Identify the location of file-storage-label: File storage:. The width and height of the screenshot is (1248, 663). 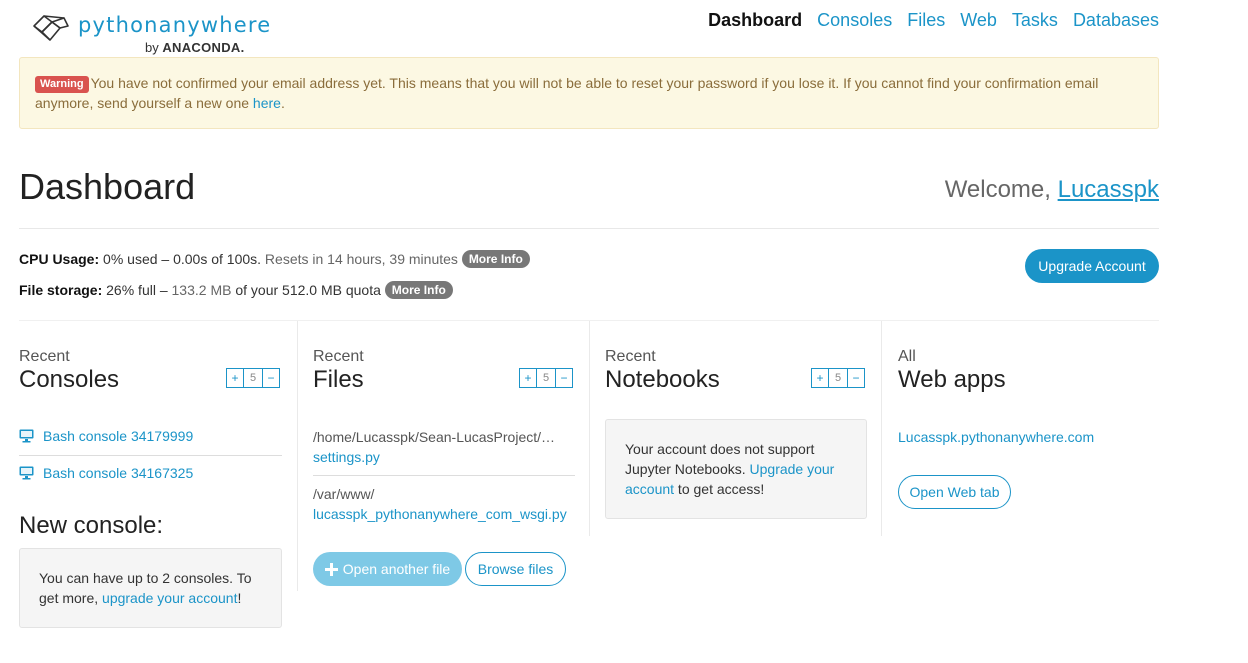
(61, 290).